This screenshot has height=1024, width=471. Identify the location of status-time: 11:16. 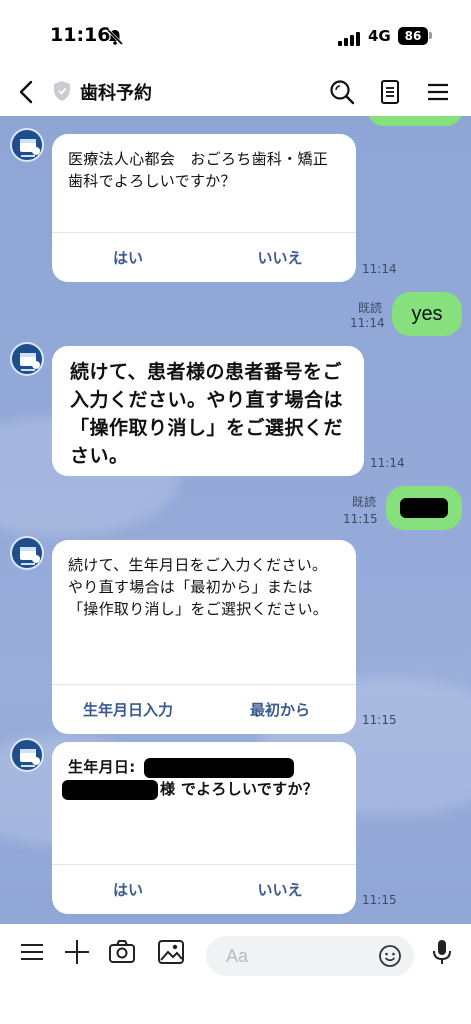
(80, 35).